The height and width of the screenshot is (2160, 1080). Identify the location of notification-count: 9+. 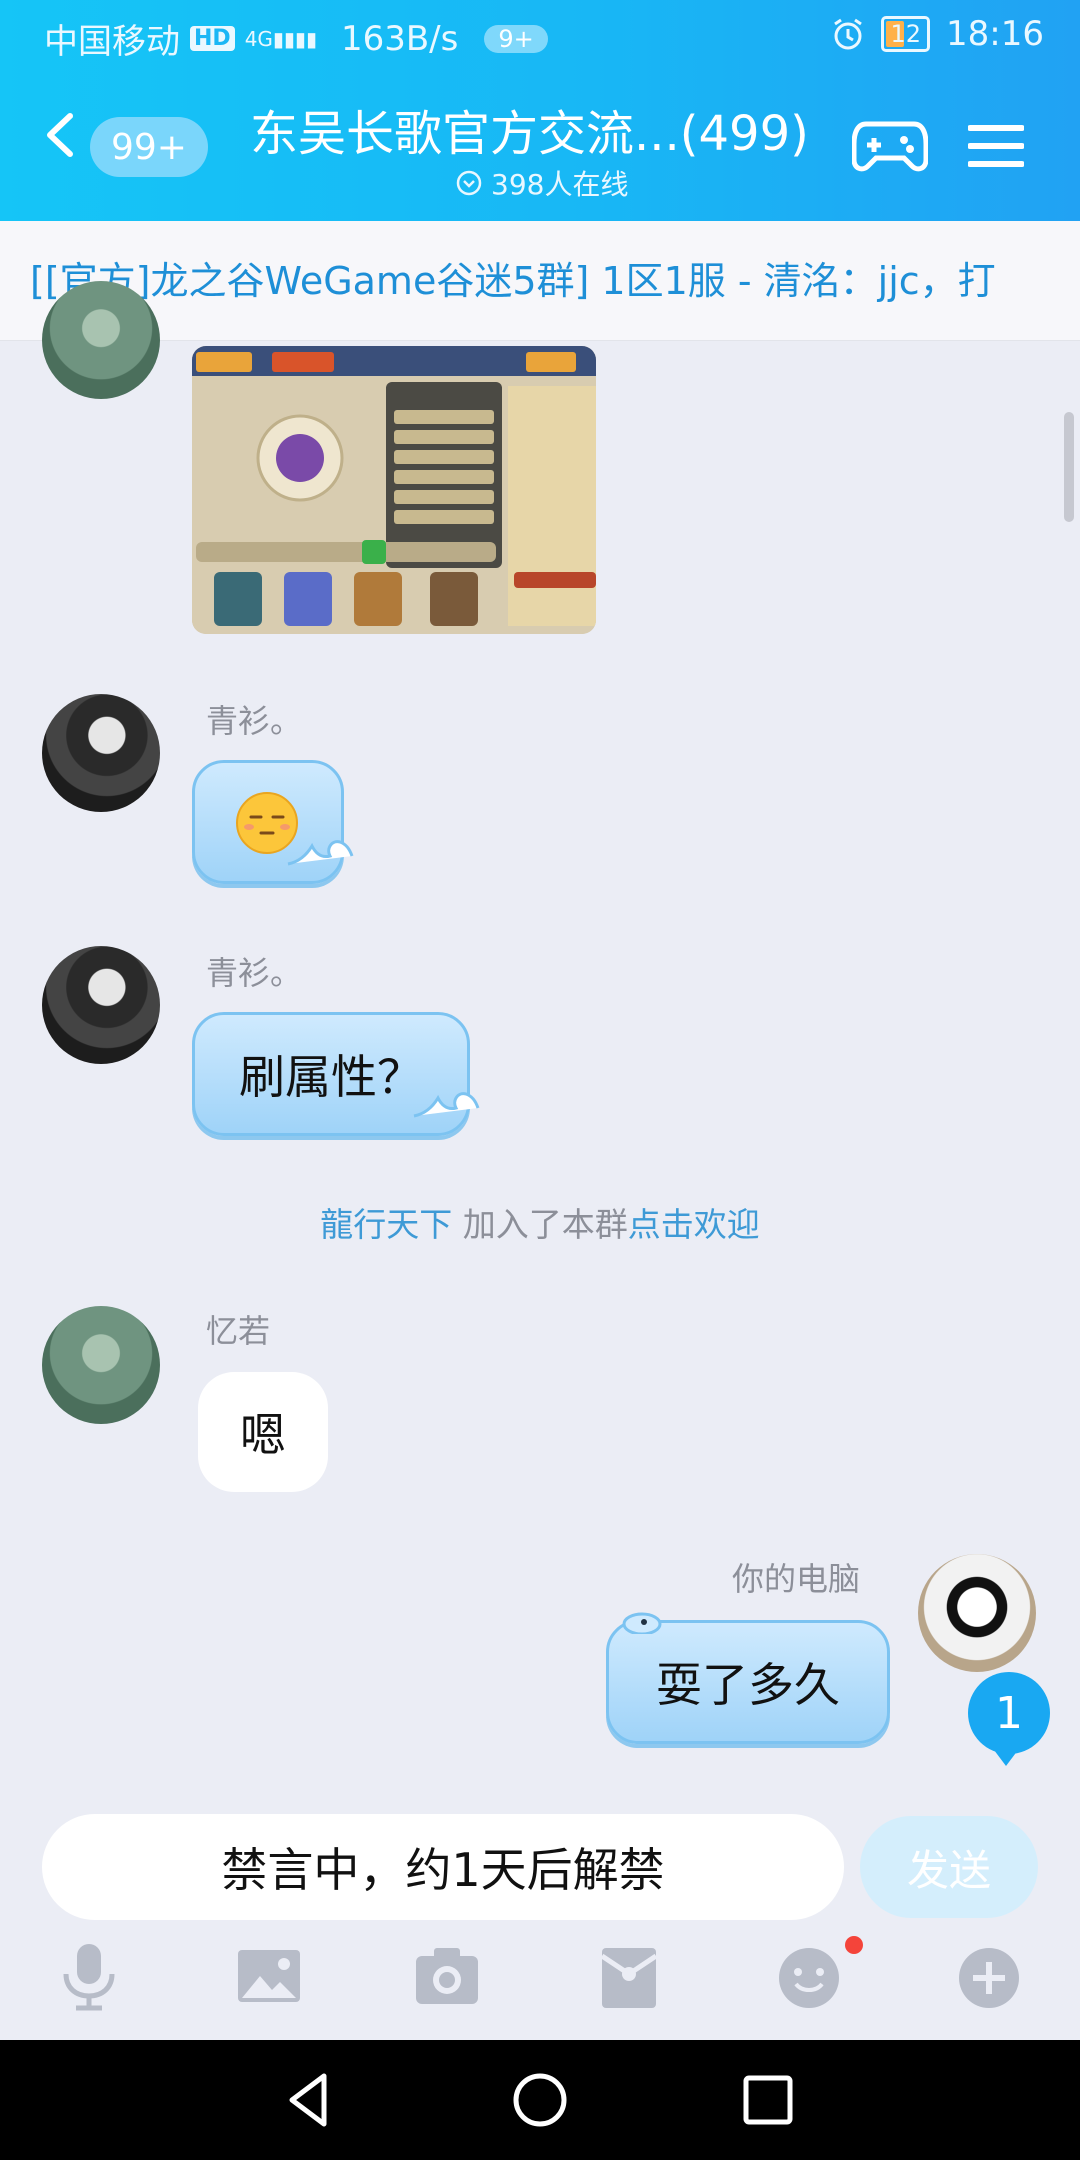
(516, 38).